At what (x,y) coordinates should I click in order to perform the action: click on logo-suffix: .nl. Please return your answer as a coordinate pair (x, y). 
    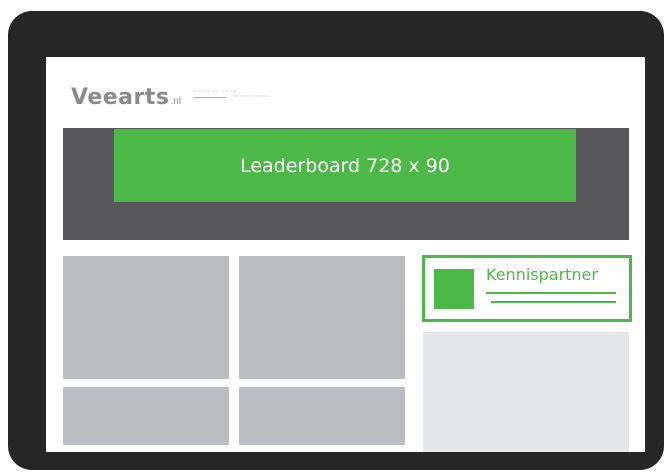
    Looking at the image, I should click on (176, 101).